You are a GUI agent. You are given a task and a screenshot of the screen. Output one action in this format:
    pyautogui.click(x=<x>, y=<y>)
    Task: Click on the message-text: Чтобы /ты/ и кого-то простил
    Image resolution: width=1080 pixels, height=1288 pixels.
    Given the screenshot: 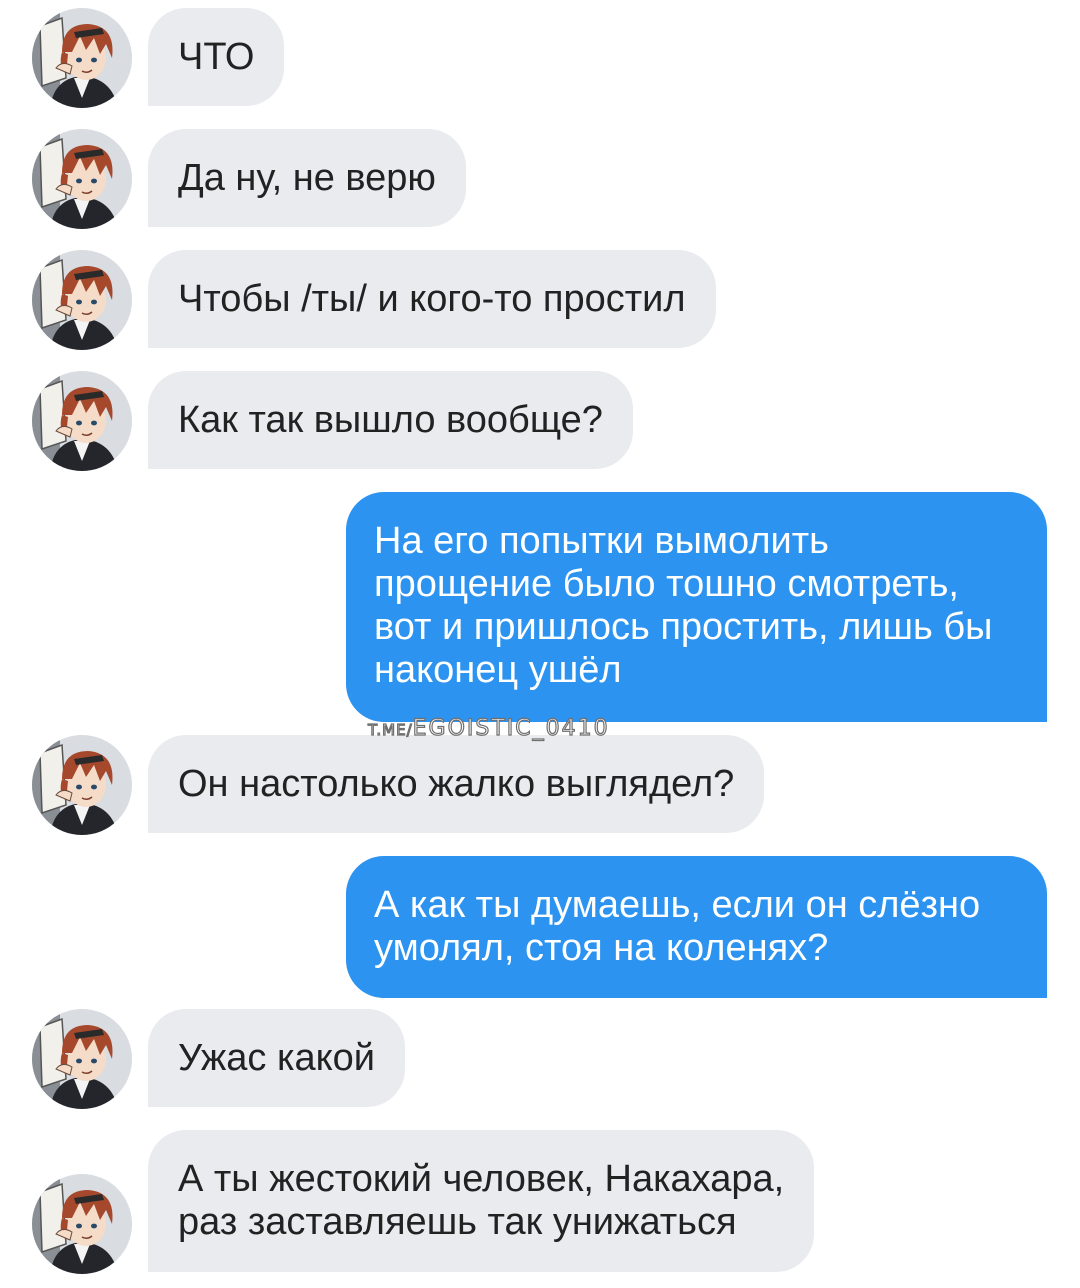 What is the action you would take?
    pyautogui.click(x=432, y=299)
    